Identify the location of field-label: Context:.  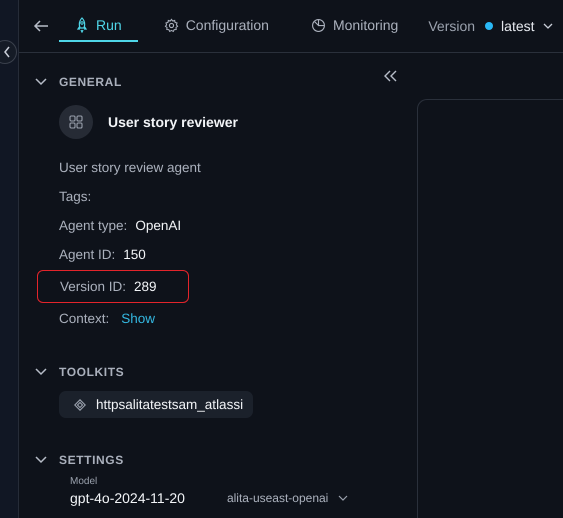
(84, 318).